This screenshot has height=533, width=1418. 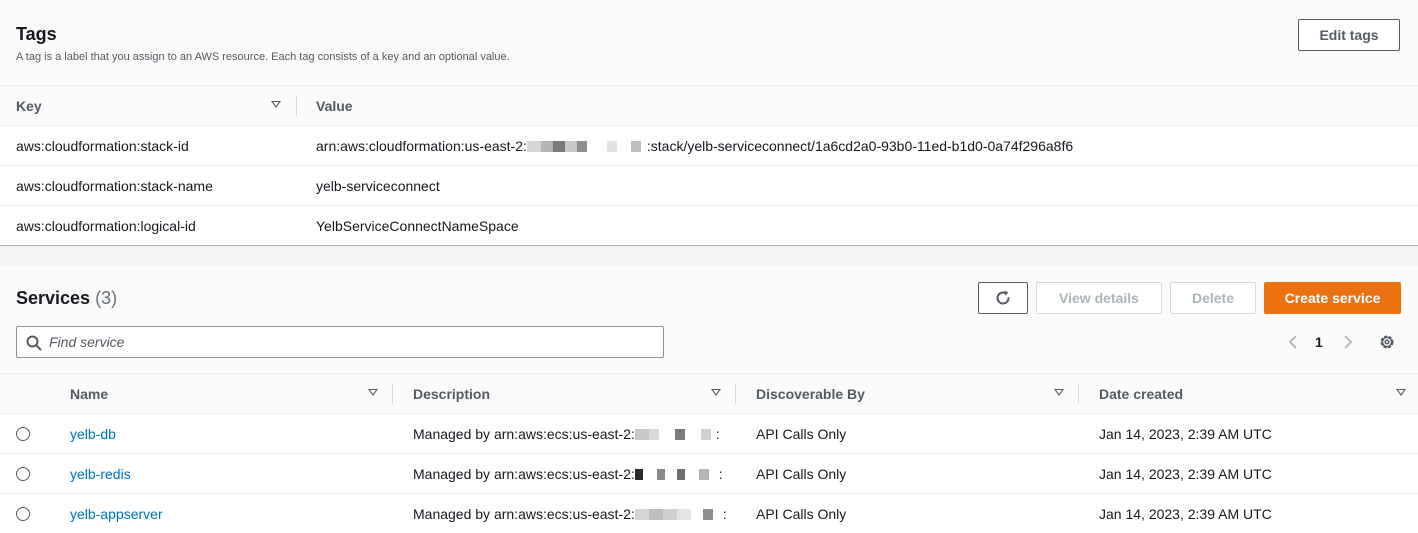 I want to click on panel-divider, so click(x=709, y=256).